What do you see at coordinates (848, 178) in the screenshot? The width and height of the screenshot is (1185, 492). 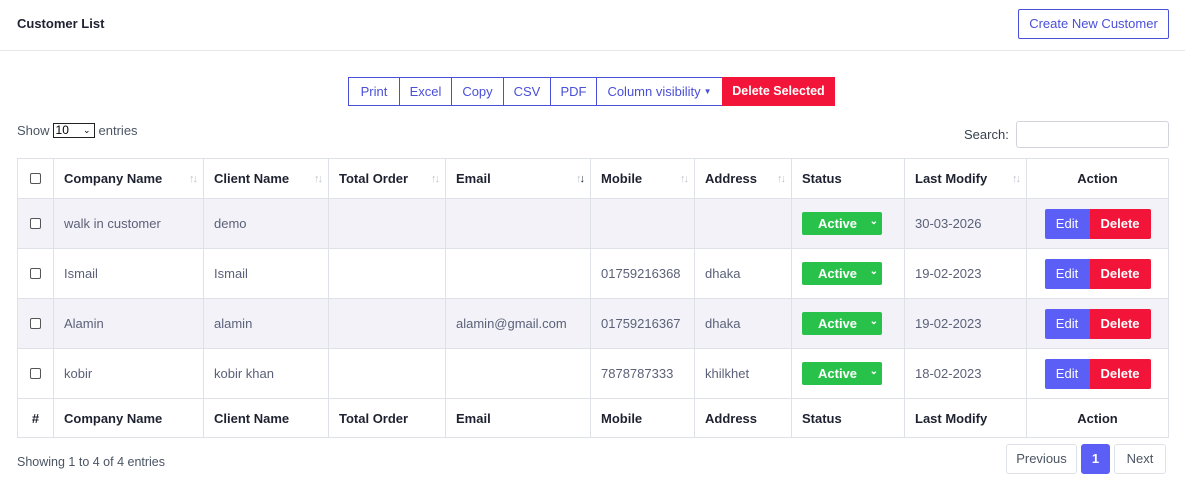 I see `column-header-status: Status` at bounding box center [848, 178].